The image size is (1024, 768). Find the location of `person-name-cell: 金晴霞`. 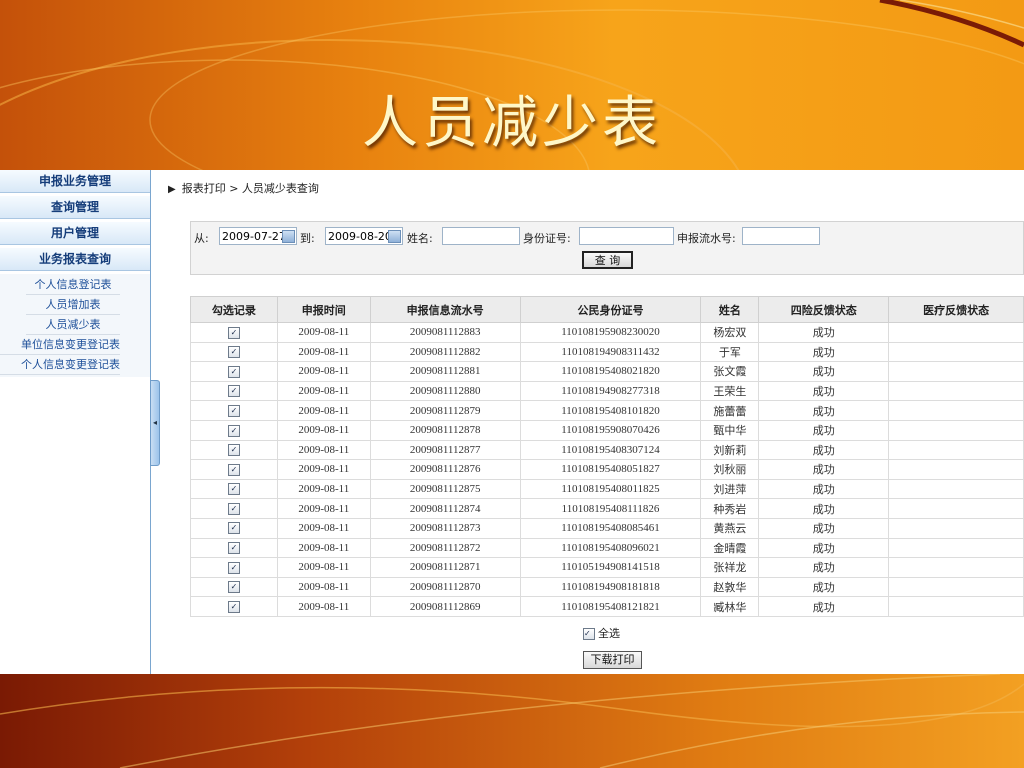

person-name-cell: 金晴霞 is located at coordinates (730, 548).